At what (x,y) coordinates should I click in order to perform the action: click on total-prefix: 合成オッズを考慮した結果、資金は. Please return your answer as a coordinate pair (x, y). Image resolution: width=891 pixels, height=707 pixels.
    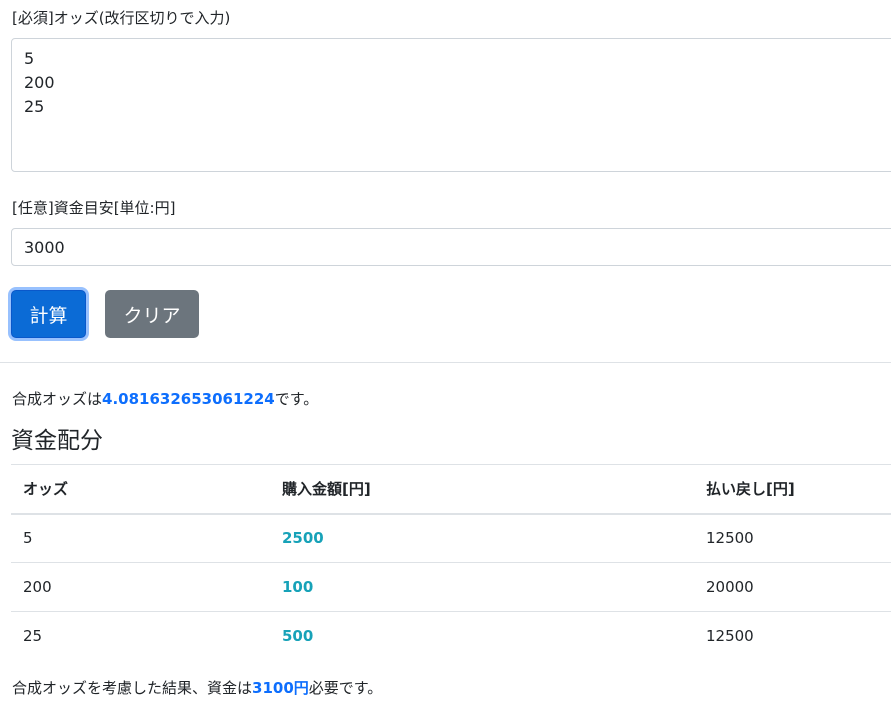
    Looking at the image, I should click on (132, 688).